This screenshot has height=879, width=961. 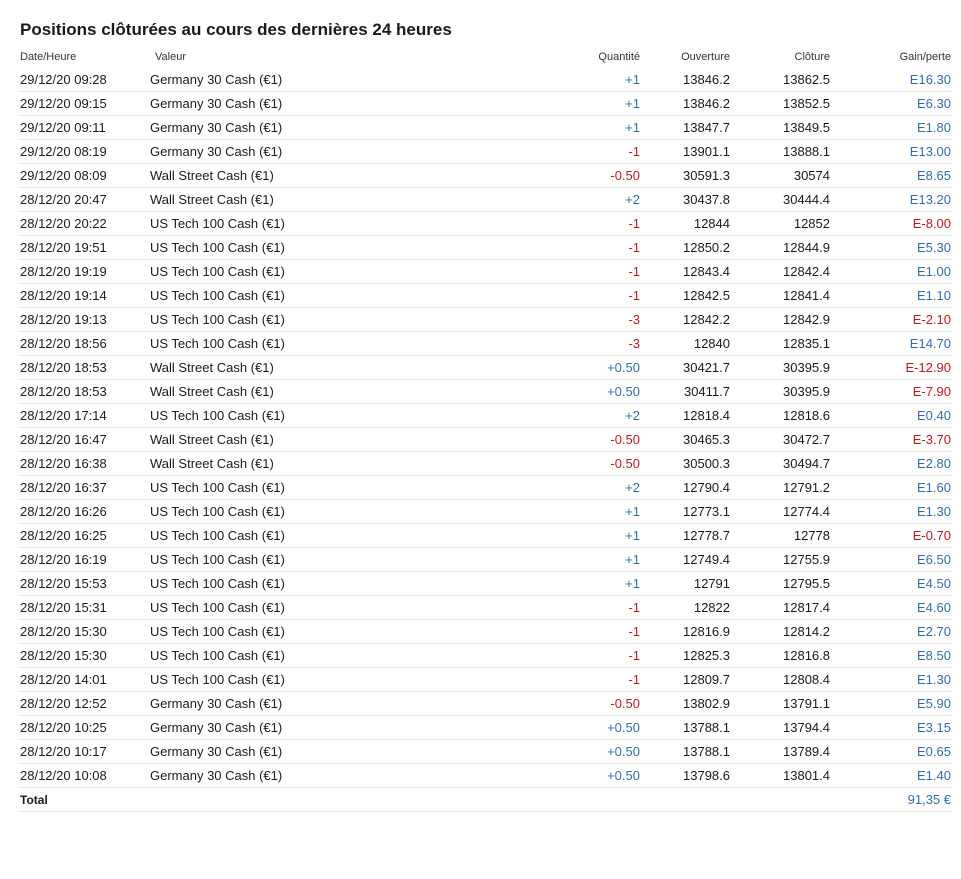 What do you see at coordinates (685, 295) in the screenshot?
I see `cell-open: 12842.5` at bounding box center [685, 295].